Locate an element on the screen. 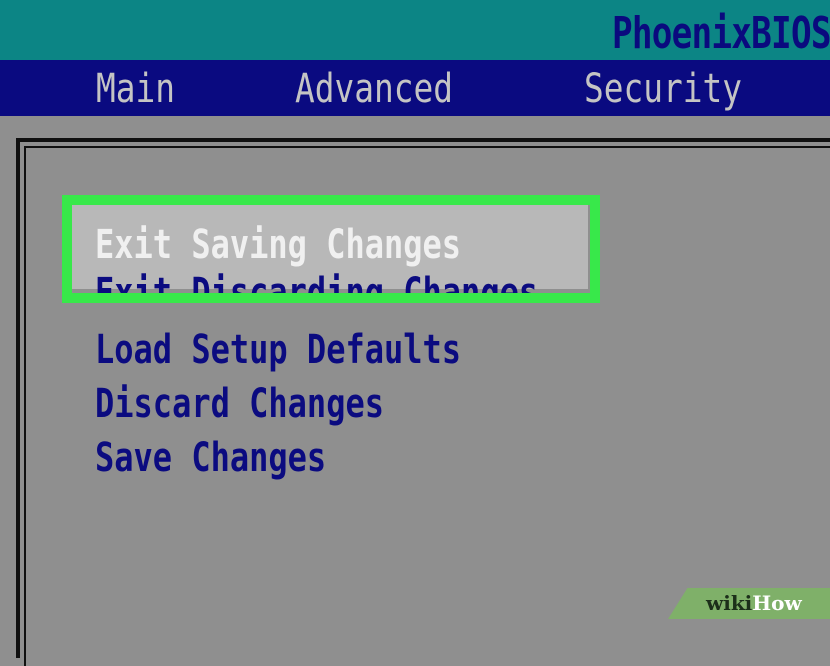  bios-menu-bar: Main Advanced Security is located at coordinates (415, 88).